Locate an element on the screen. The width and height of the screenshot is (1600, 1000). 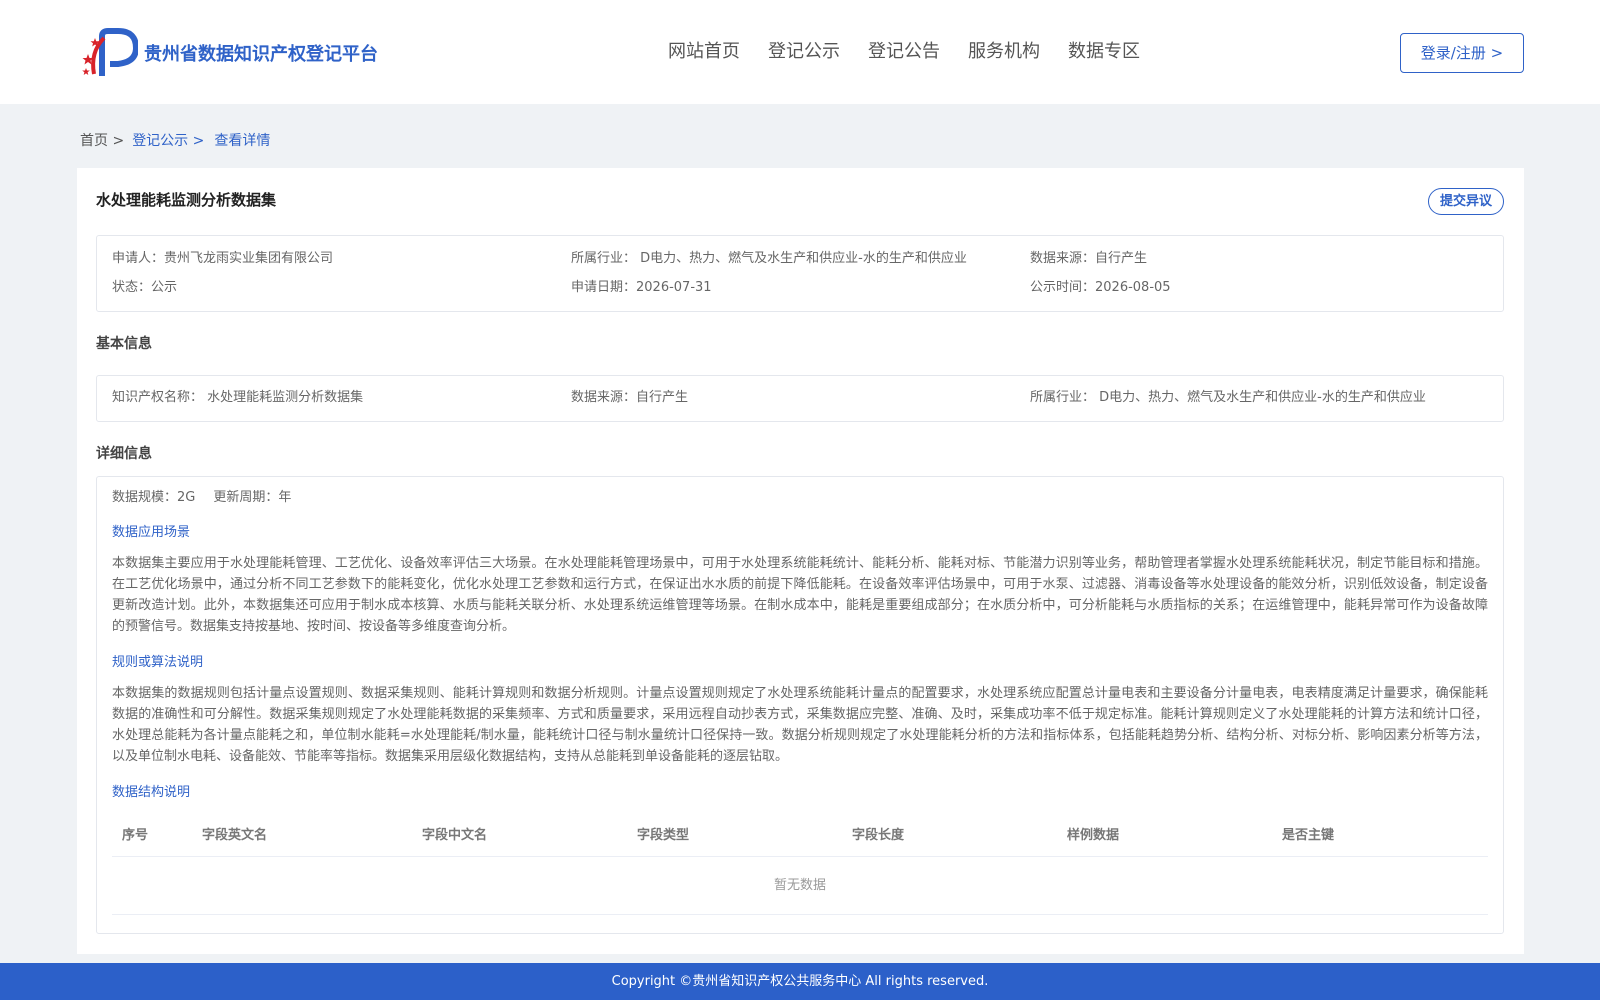
basic-industry-text: 所属行业： D电力、热力、燃气及水生产和供应业-水的生产和供应业 is located at coordinates (1228, 397).